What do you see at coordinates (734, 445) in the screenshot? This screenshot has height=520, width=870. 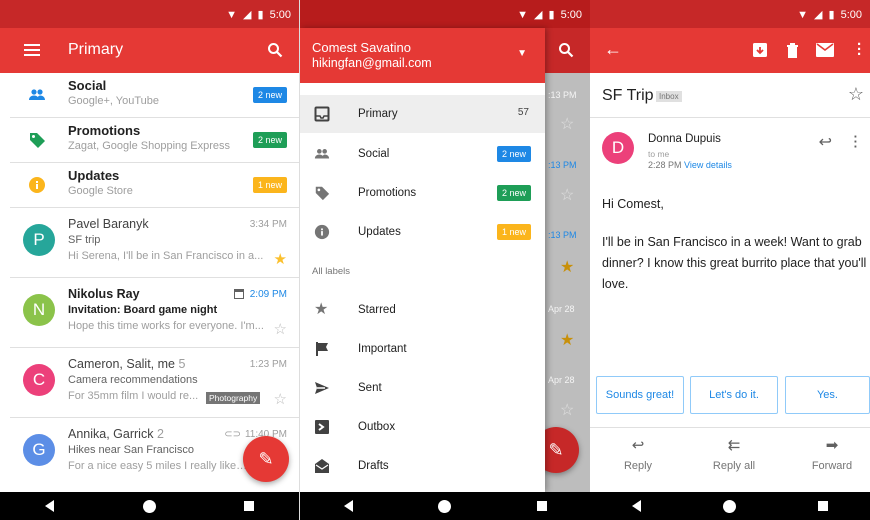 I see `reply-all-icon: ⇇` at bounding box center [734, 445].